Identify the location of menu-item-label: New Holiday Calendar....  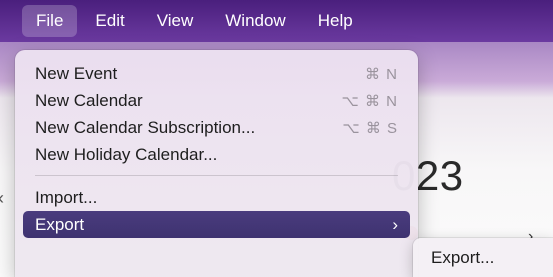
(126, 154).